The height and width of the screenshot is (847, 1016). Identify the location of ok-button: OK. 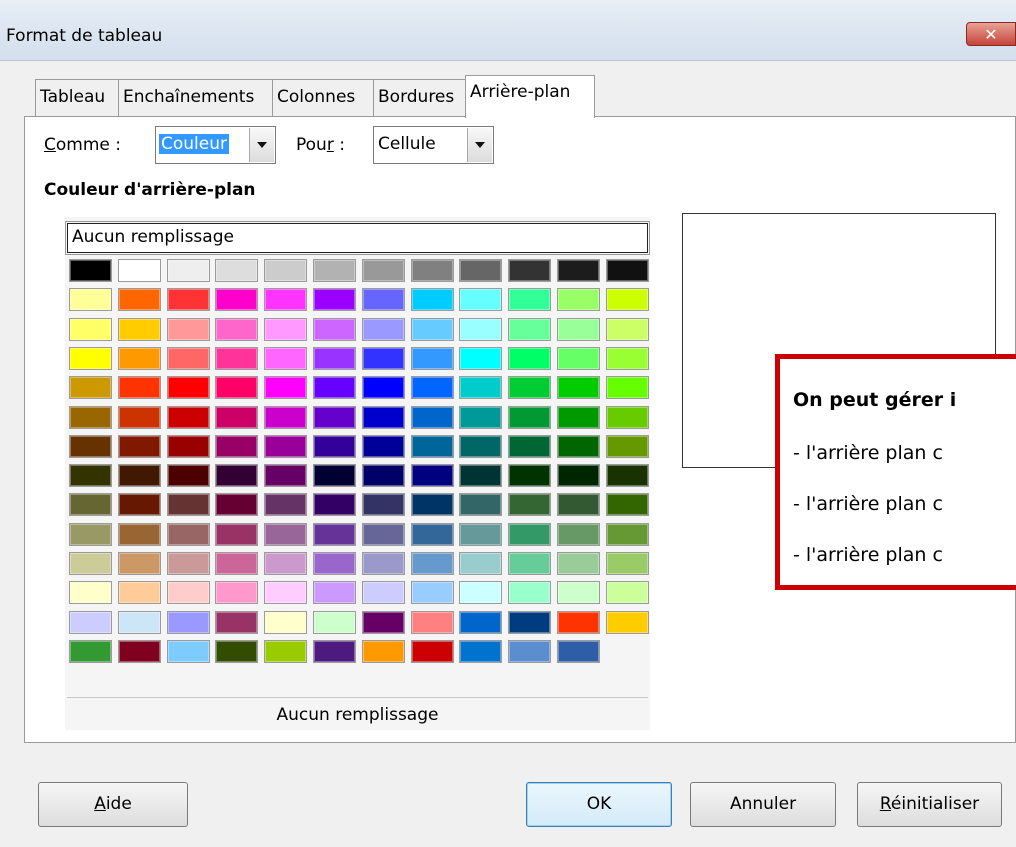
(599, 804).